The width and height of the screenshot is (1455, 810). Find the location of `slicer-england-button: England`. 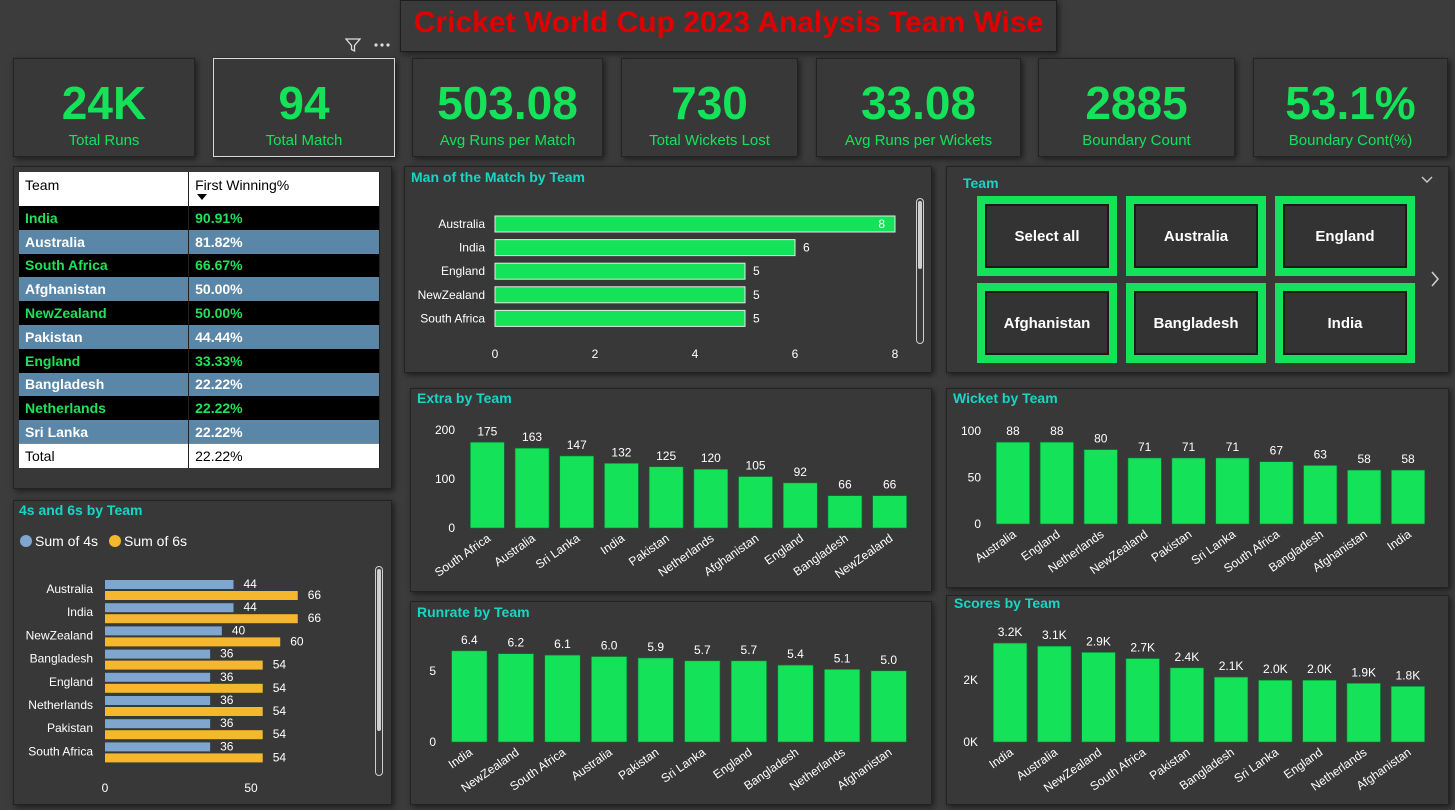

slicer-england-button: England is located at coordinates (1345, 236).